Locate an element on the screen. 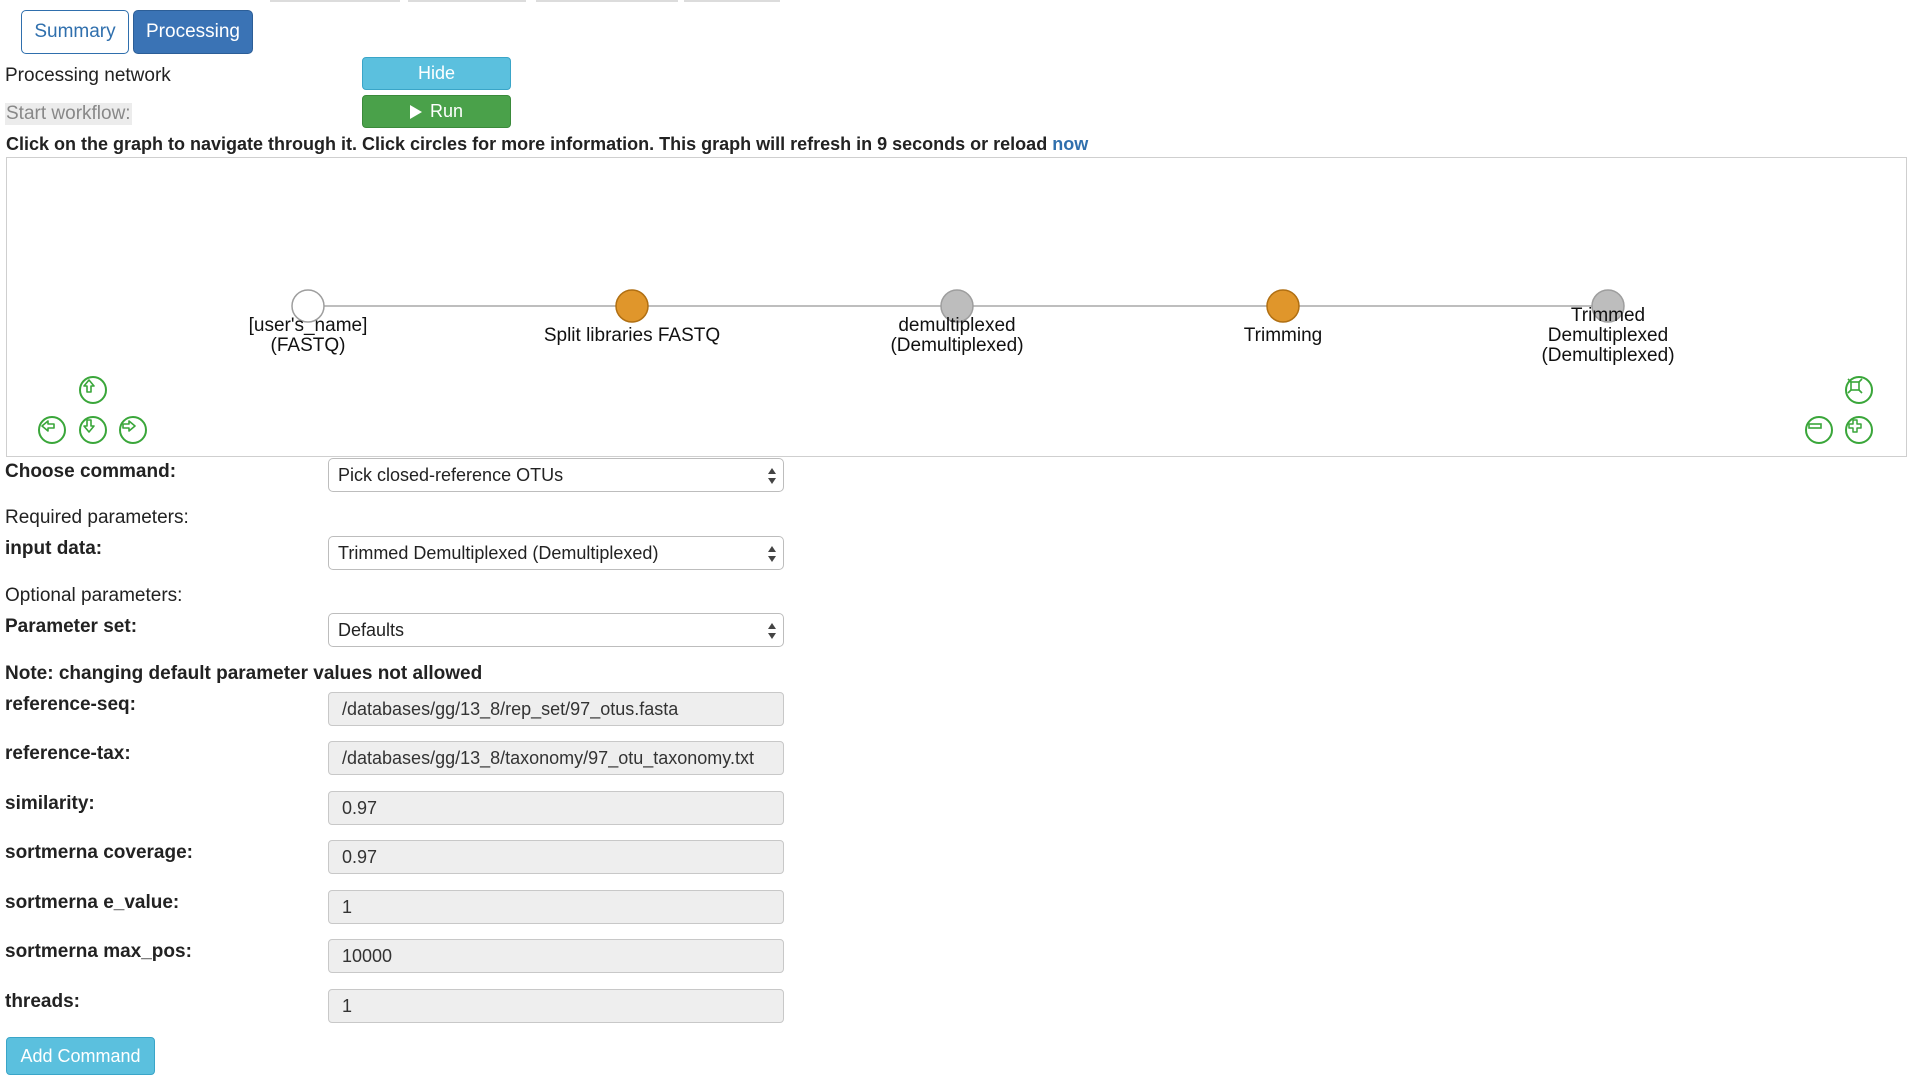 The image size is (1912, 1080). graph-node-label-line: Demultiplexed is located at coordinates (1608, 335).